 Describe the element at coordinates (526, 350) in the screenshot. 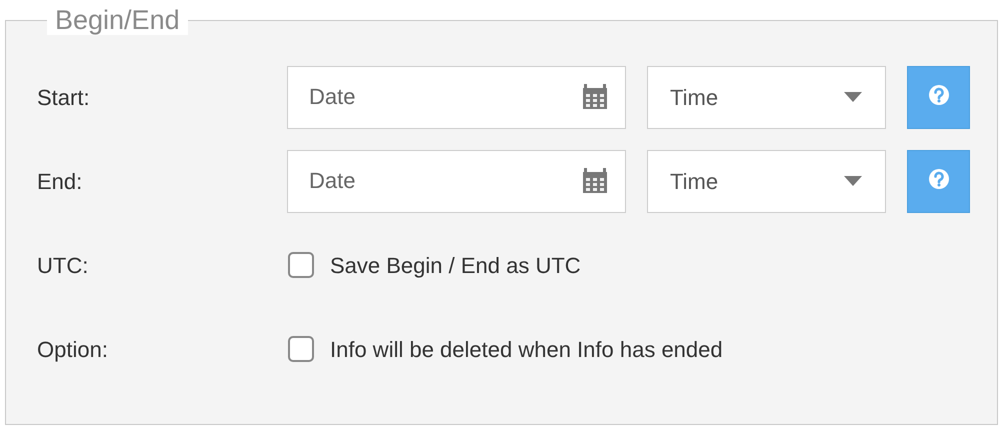

I see `checkbox-label: Info will be deleted when Info has ended` at that location.